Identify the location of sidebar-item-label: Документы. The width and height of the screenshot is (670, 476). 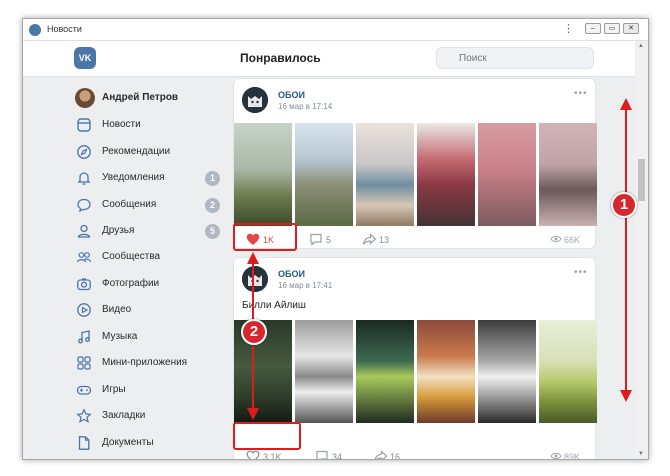
(128, 442).